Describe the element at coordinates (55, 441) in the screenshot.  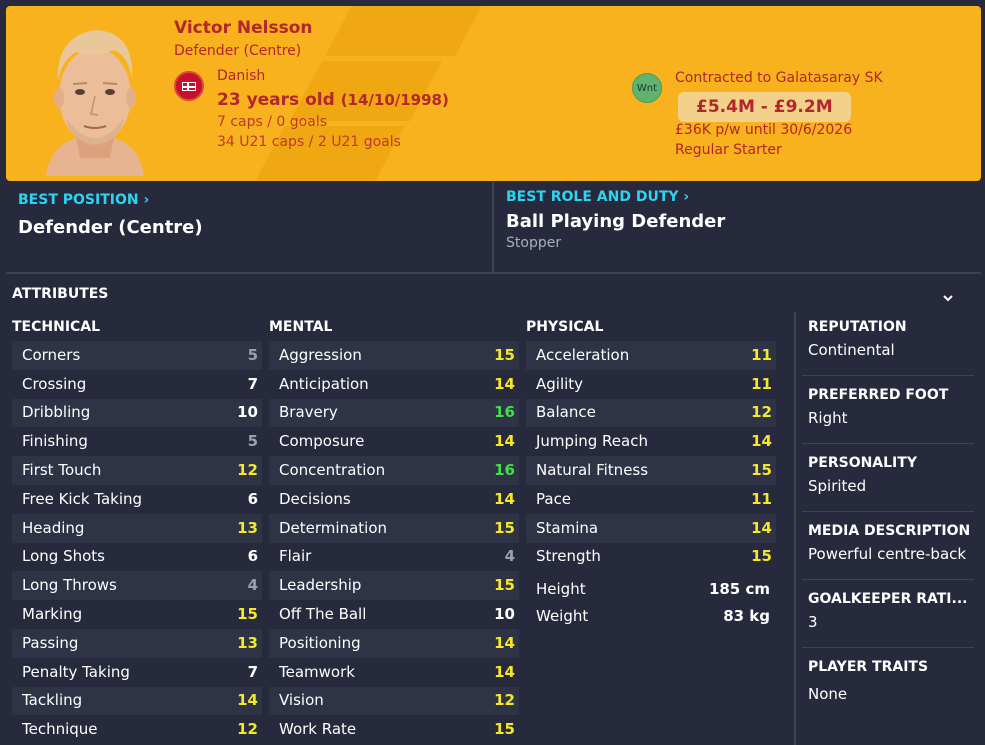
I see `attribute-label: Finishing` at that location.